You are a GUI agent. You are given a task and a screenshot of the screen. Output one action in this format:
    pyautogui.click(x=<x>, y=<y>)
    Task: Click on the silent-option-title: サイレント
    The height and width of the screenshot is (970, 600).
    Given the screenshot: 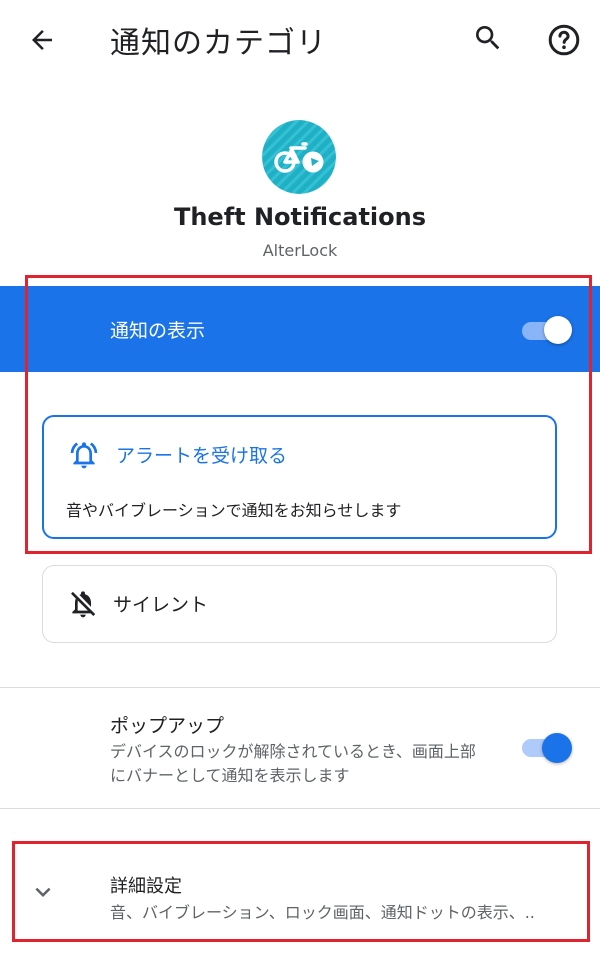 What is the action you would take?
    pyautogui.click(x=161, y=605)
    